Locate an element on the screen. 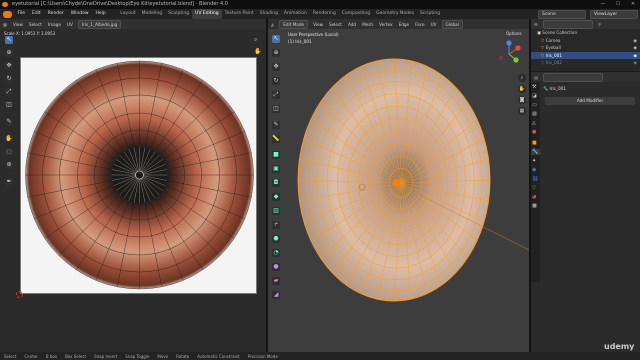 The height and width of the screenshot is (360, 640). pinch-tool-icon: ⊛ is located at coordinates (9, 165).